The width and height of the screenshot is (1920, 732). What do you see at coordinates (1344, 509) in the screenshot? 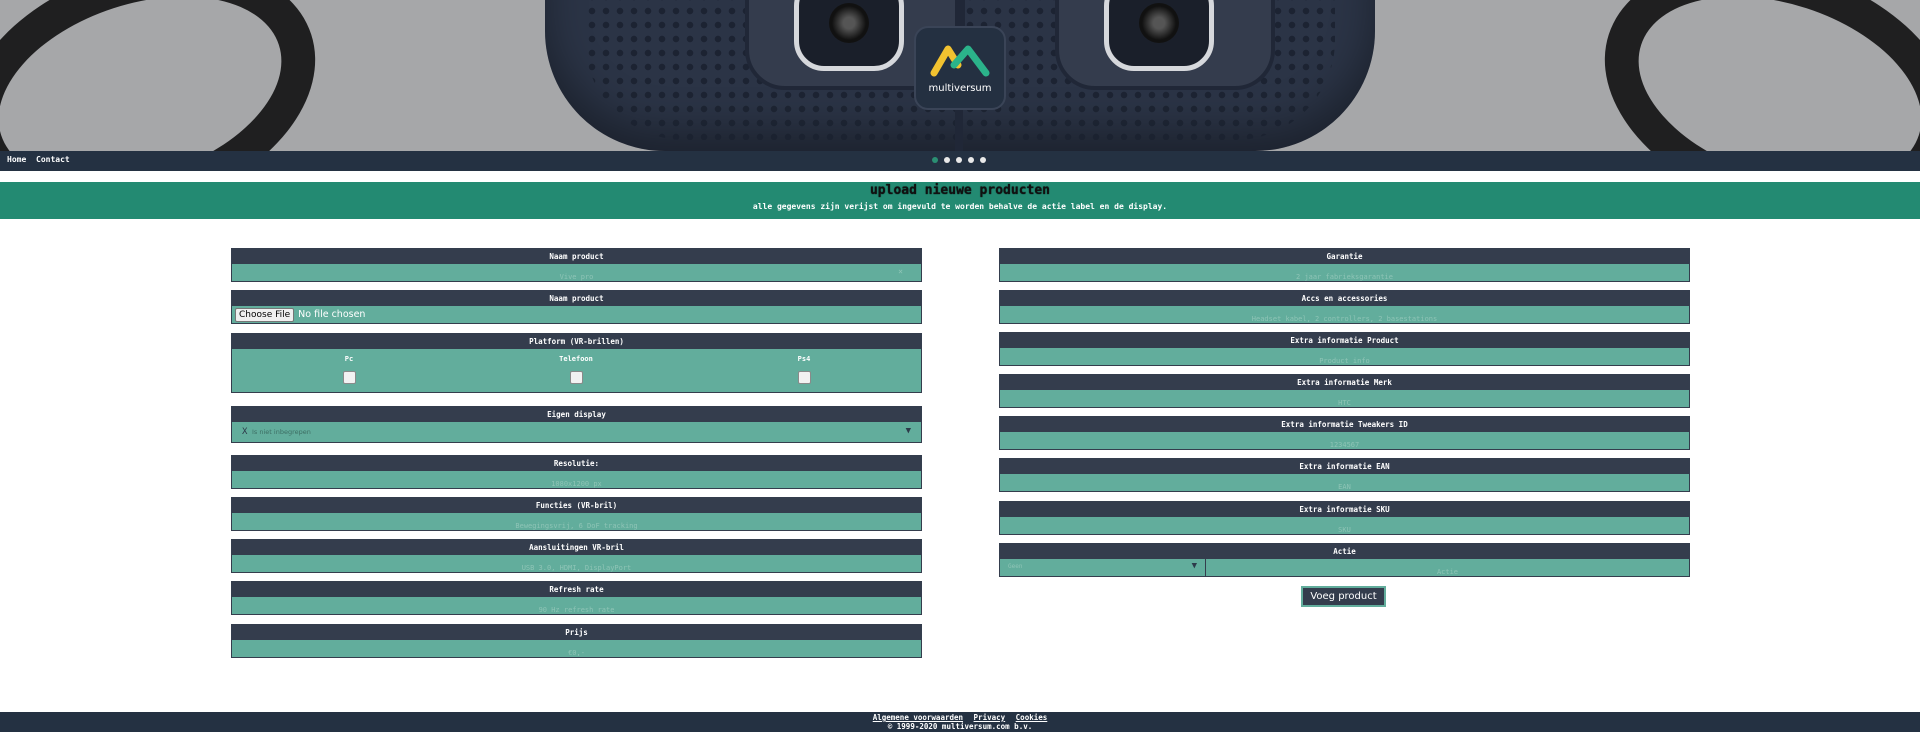
I see `field-label: Extra informatie SKU` at bounding box center [1344, 509].